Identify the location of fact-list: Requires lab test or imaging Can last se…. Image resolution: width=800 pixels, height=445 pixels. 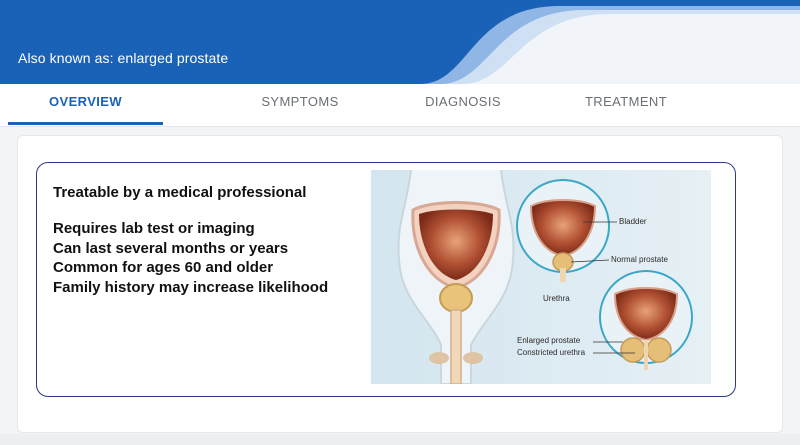
(190, 258).